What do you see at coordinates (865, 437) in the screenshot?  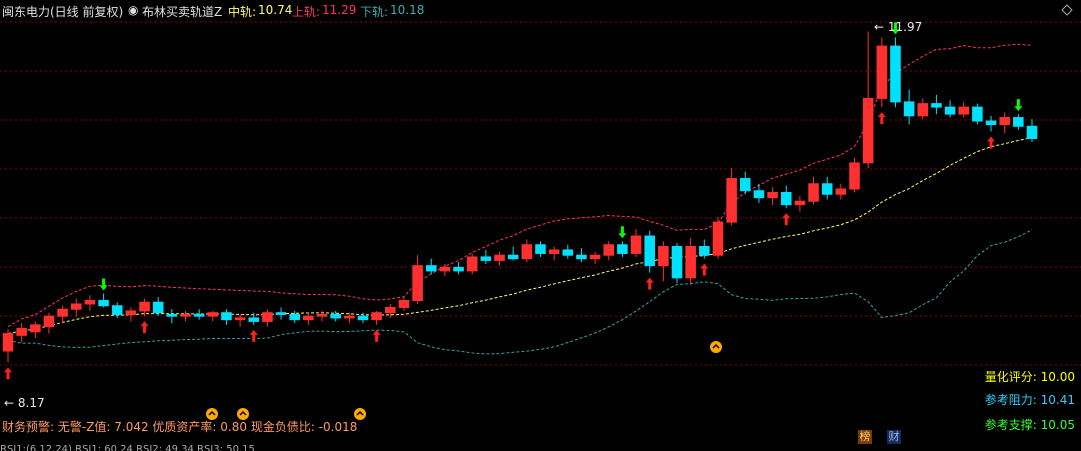 I see `rank-badge: 榜` at bounding box center [865, 437].